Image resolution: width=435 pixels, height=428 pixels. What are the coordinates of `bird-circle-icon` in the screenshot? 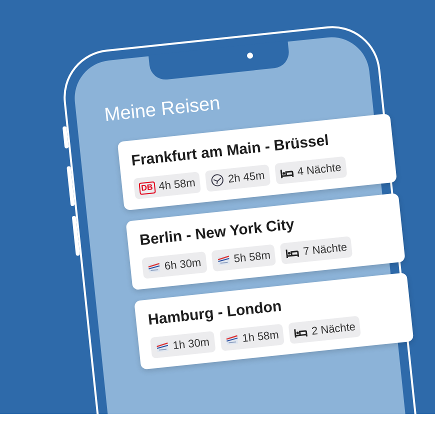 It's located at (217, 180).